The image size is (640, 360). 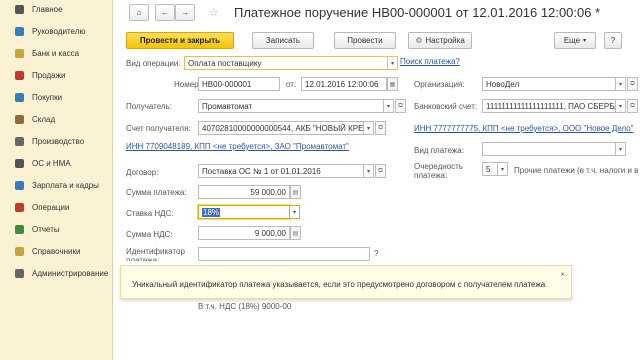 I want to click on back-button: ←, so click(x=165, y=12).